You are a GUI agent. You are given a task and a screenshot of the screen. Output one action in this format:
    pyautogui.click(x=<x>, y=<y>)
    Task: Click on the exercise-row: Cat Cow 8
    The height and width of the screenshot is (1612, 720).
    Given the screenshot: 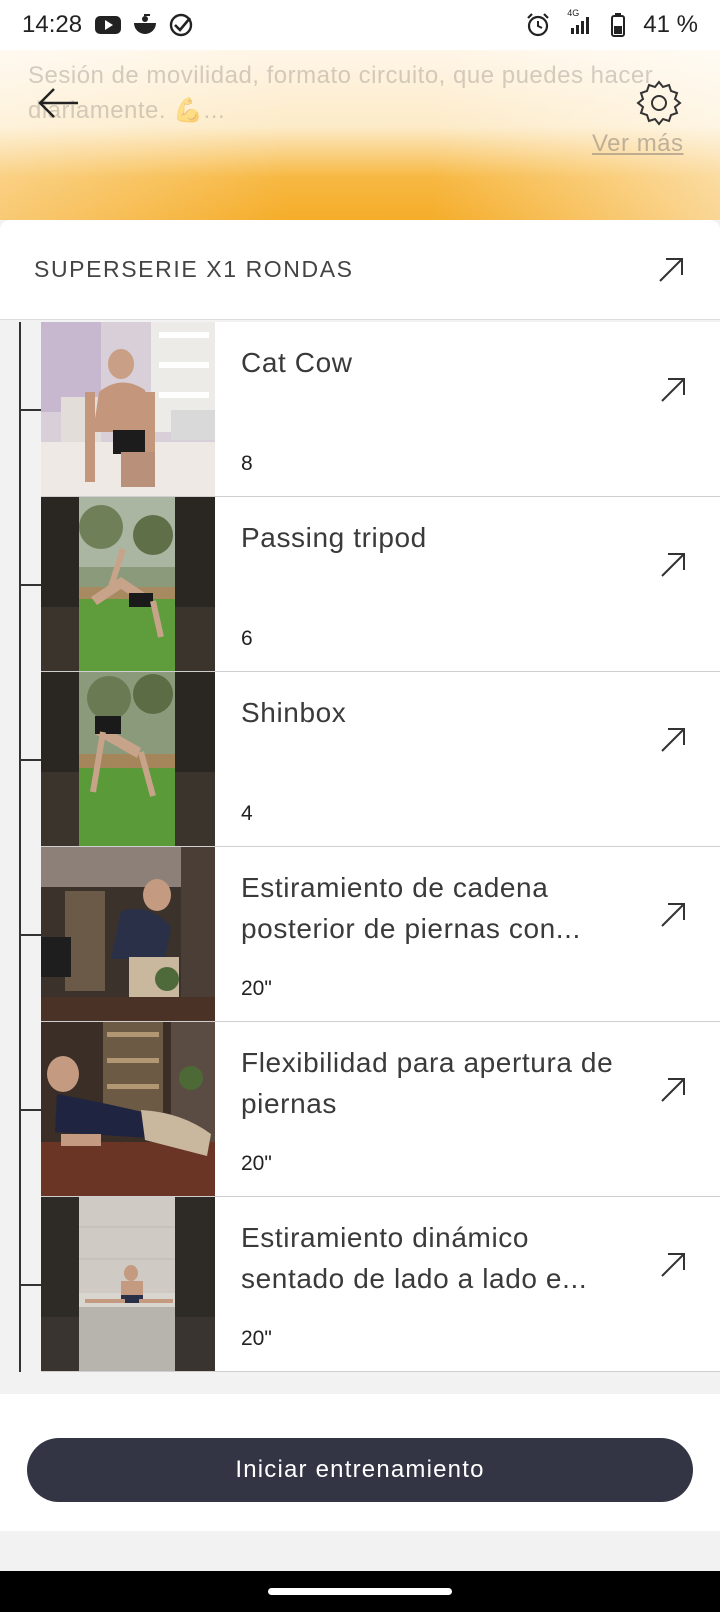 What is the action you would take?
    pyautogui.click(x=369, y=409)
    